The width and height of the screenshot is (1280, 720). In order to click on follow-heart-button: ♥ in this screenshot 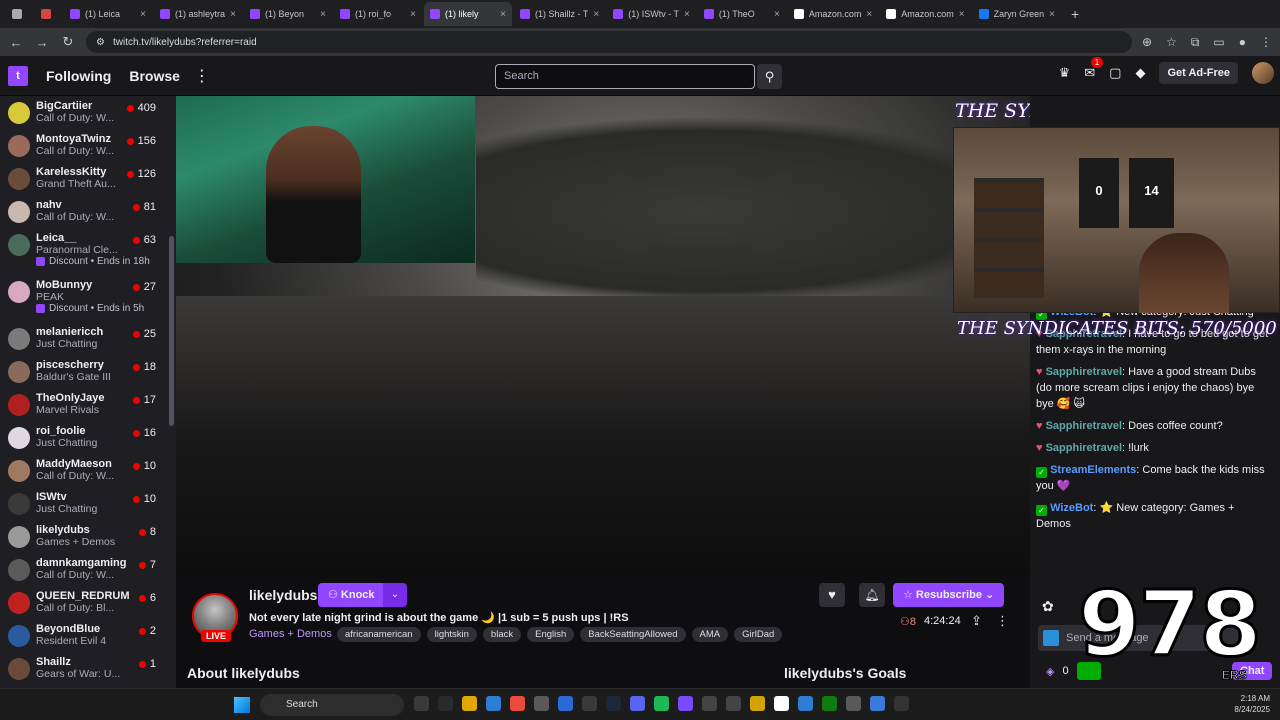, I will do `click(832, 595)`.